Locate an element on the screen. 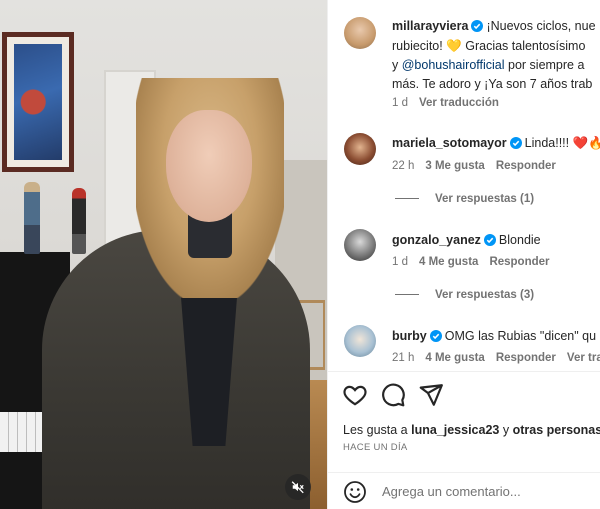 Image resolution: width=600 pixels, height=509 pixels. liker-username: luna_jessica23 is located at coordinates (455, 430).